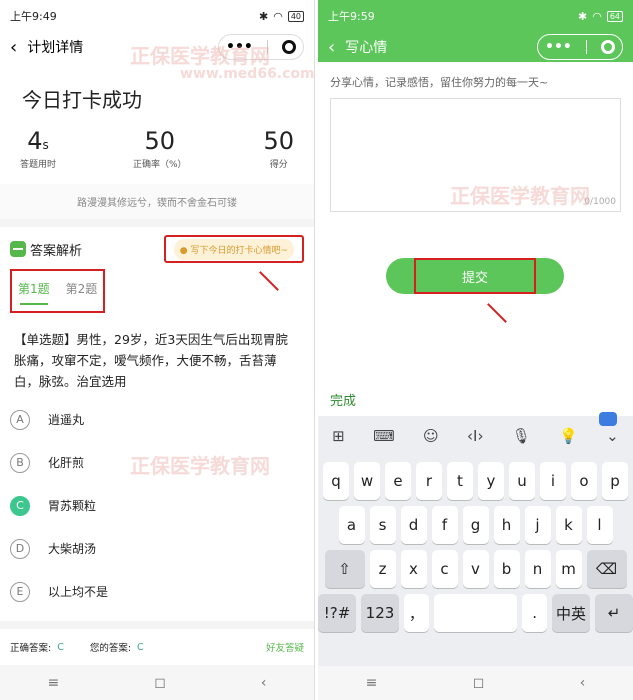  I want to click on option-c-letter: C, so click(20, 505).